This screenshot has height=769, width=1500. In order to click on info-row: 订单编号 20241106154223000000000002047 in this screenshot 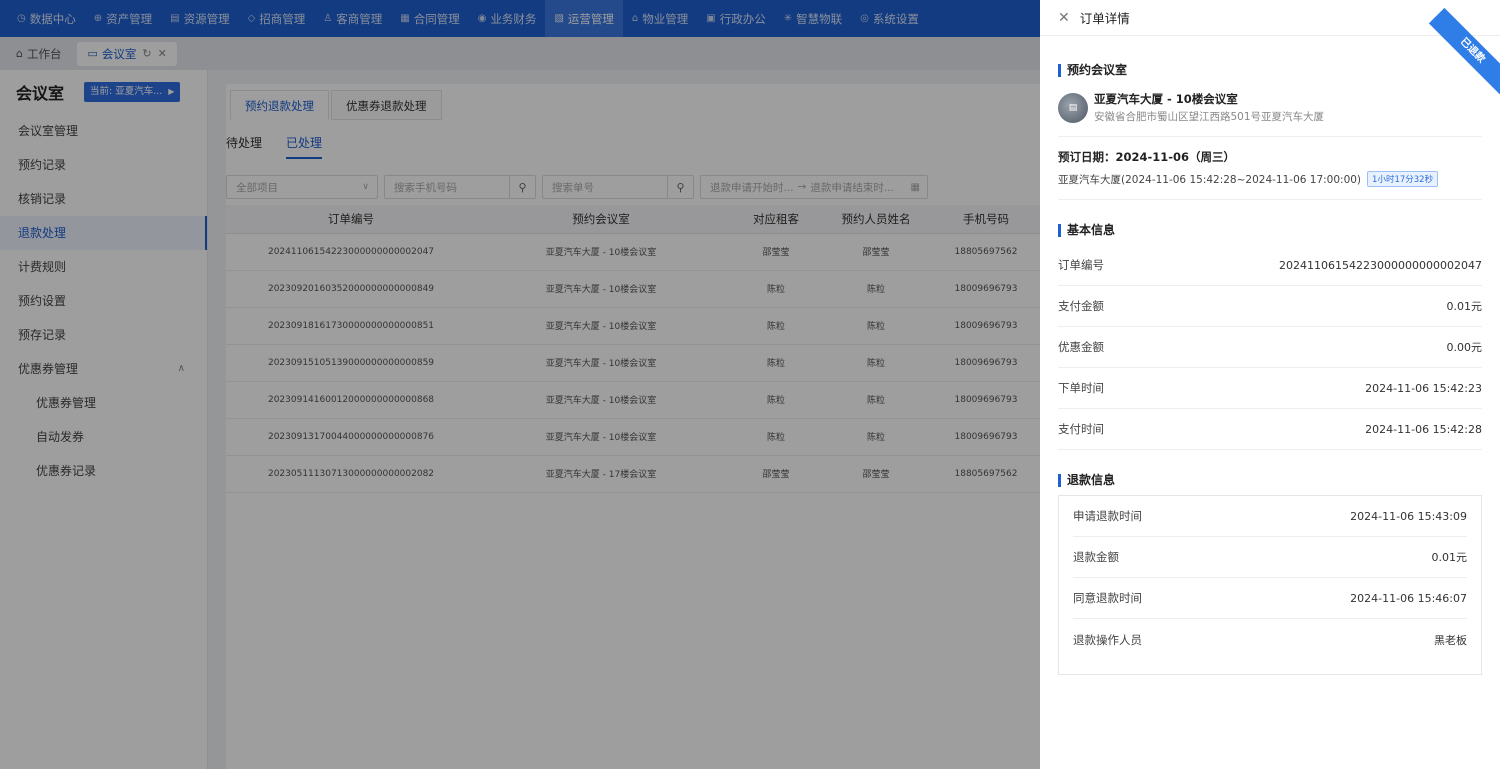, I will do `click(1270, 265)`.